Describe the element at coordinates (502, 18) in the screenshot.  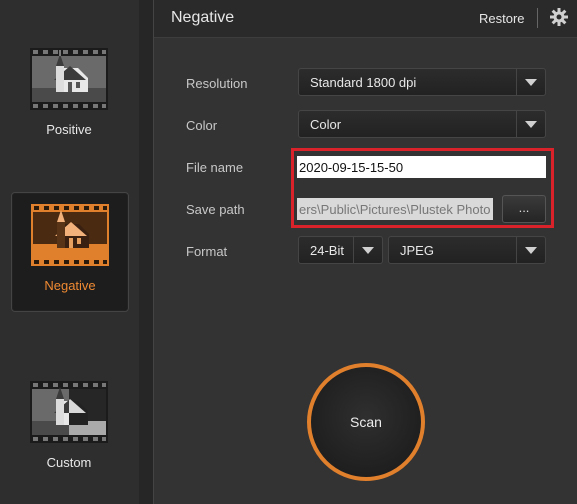
I see `restore-button: Restore` at that location.